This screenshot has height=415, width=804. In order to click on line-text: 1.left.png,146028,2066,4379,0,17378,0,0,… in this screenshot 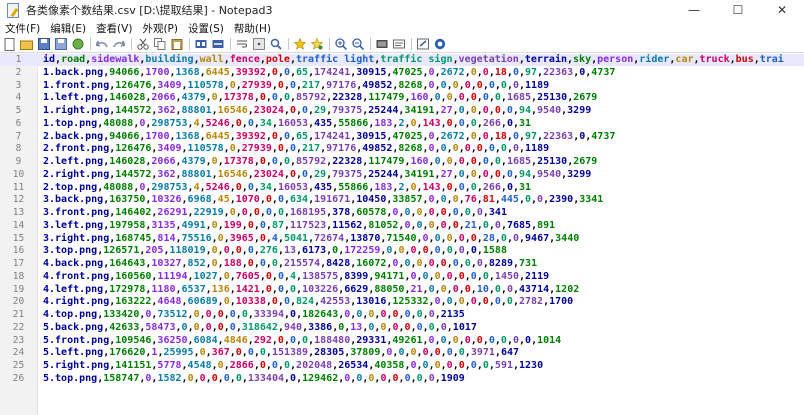, I will do `click(320, 98)`.